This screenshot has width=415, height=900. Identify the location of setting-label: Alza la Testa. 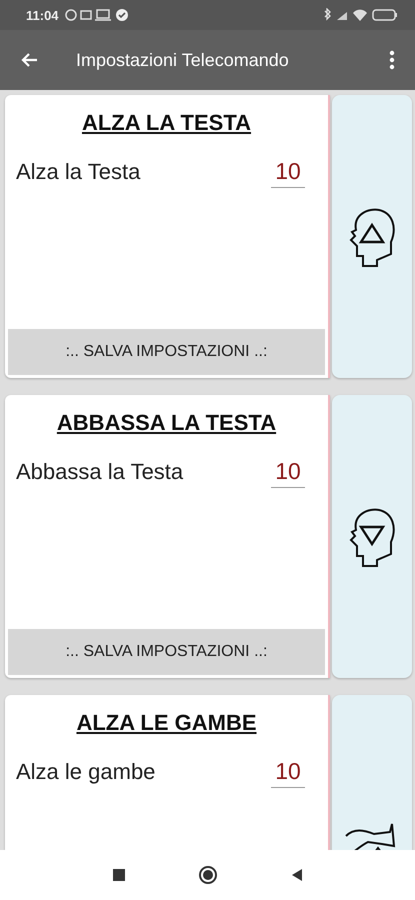
(78, 172).